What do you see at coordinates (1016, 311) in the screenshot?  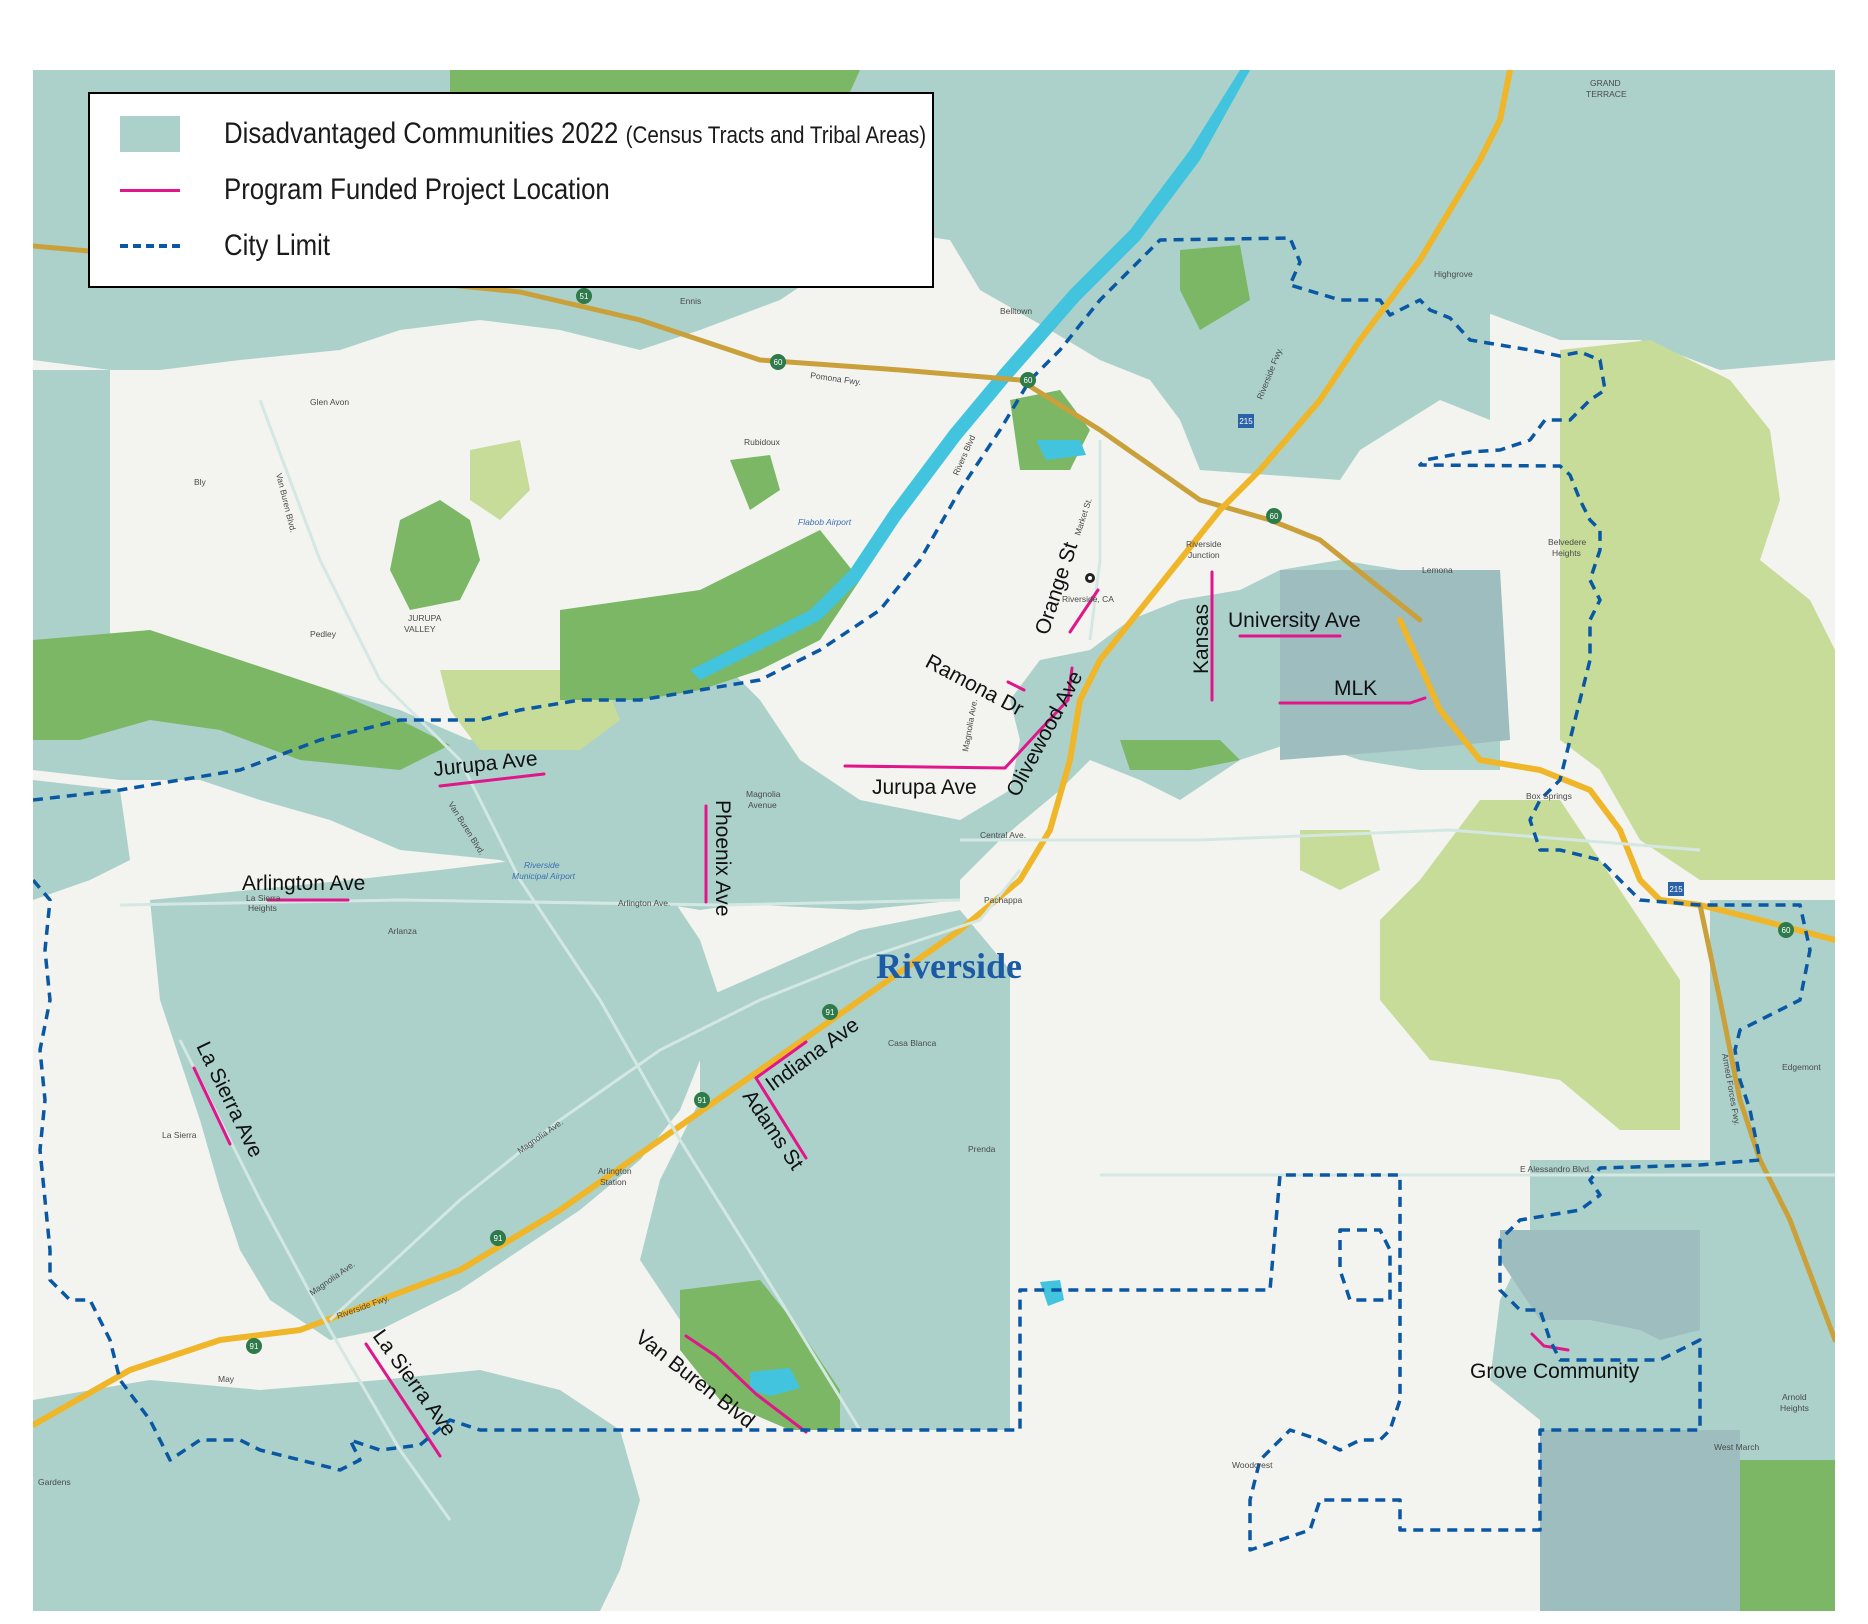 I see `label-belltown: Belltown` at bounding box center [1016, 311].